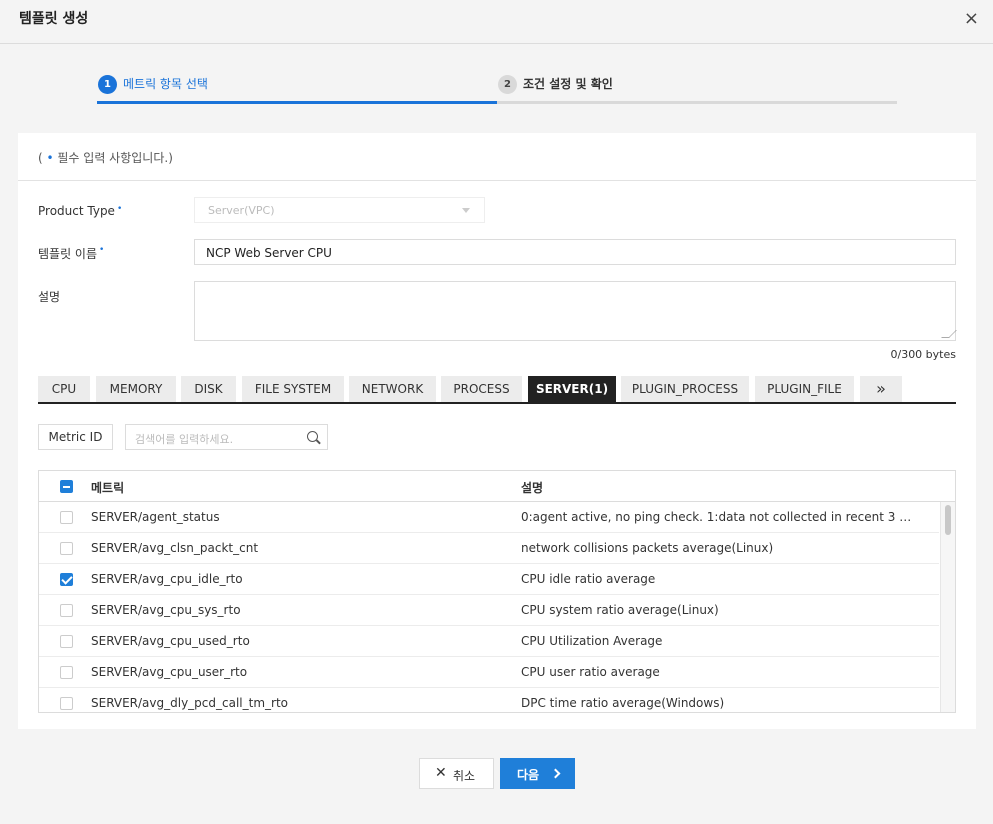 This screenshot has height=824, width=993. I want to click on description-textarea, so click(575, 311).